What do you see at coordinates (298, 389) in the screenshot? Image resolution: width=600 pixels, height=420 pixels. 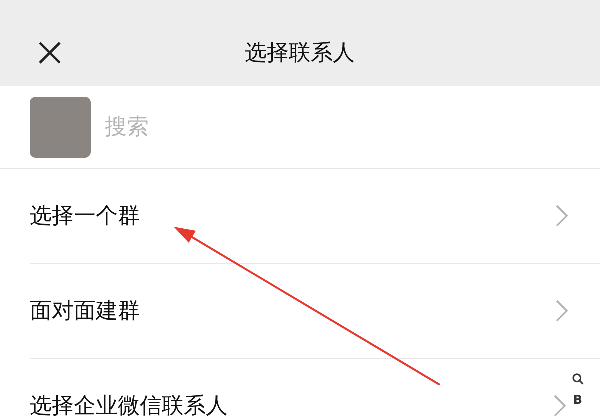 I see `menu-item: 选择企业微信联系人` at bounding box center [298, 389].